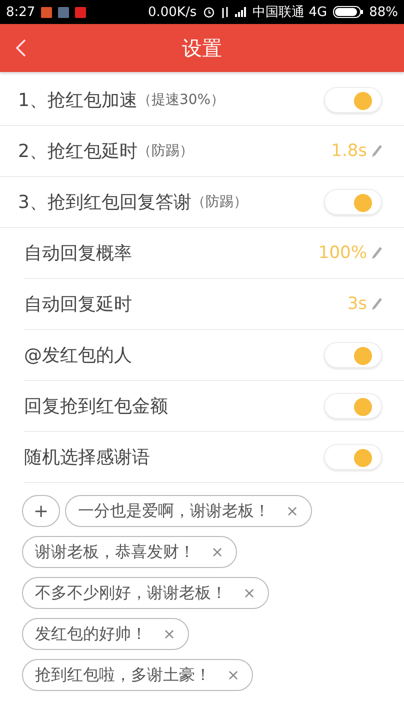 The width and height of the screenshot is (404, 720). Describe the element at coordinates (115, 552) in the screenshot. I see `phrase-text: 谢谢老板，恭喜发财！` at that location.